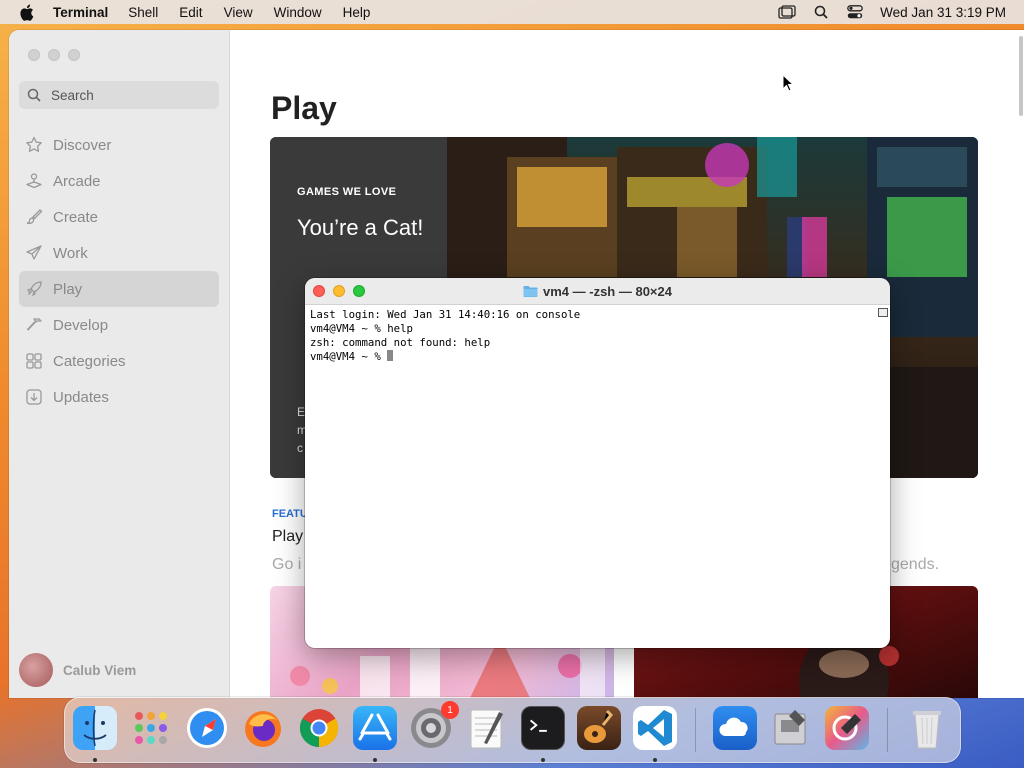 This screenshot has height=768, width=1024. I want to click on terminal-scrollbar, so click(882, 477).